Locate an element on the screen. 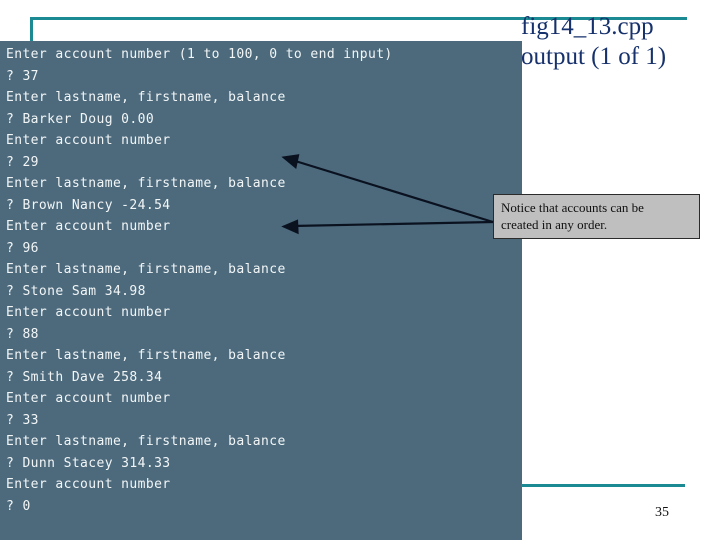 The image size is (720, 540). top-accent-rule-riser is located at coordinates (31, 29).